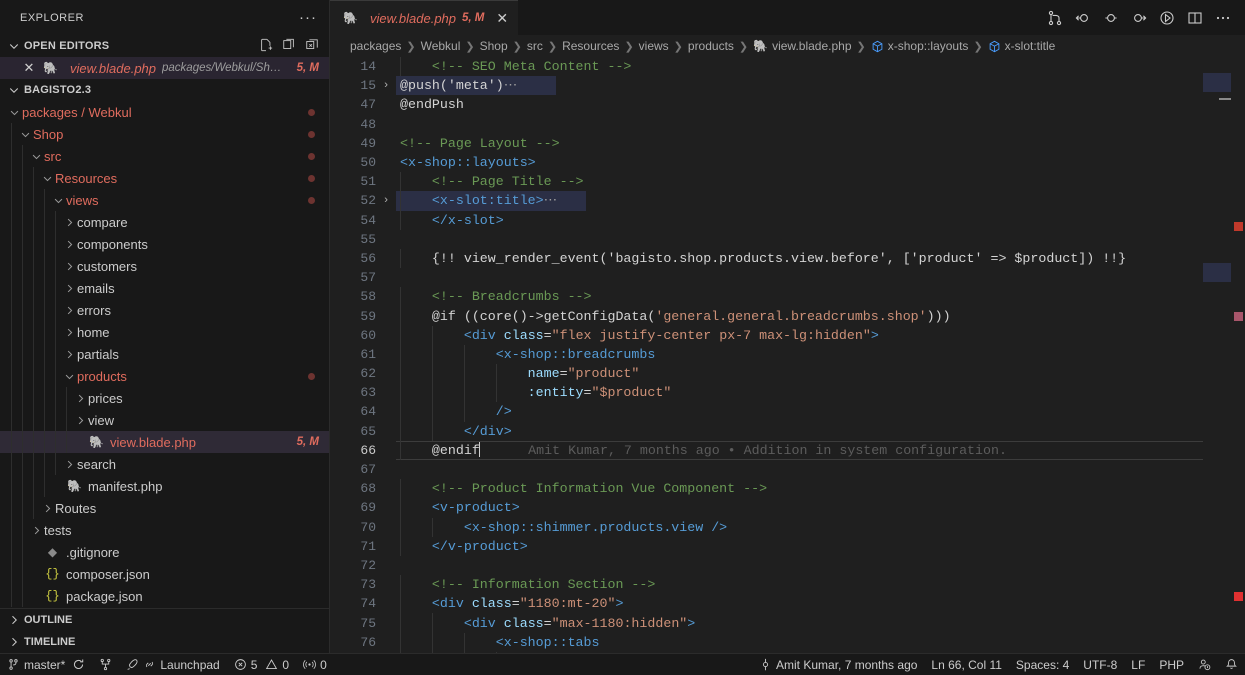 The height and width of the screenshot is (675, 1245). I want to click on status-indentation: Spaces: 4, so click(1042, 664).